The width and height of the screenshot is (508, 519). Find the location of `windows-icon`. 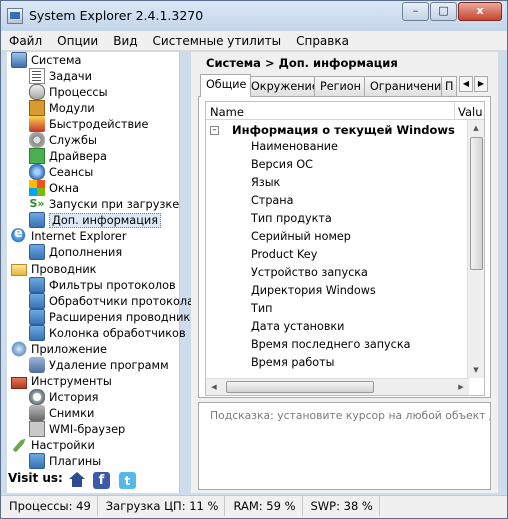

windows-icon is located at coordinates (37, 188).